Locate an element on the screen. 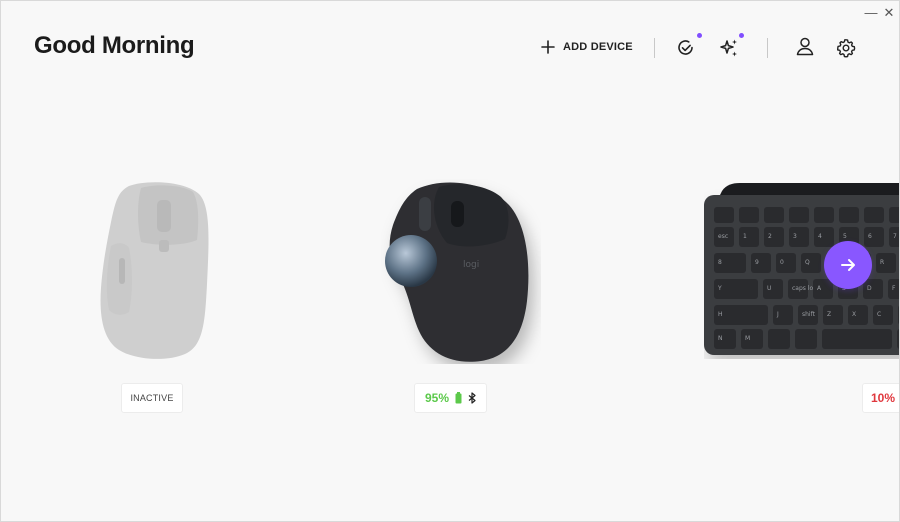 This screenshot has height=522, width=900. add-device-button: ADD DEVICE is located at coordinates (587, 47).